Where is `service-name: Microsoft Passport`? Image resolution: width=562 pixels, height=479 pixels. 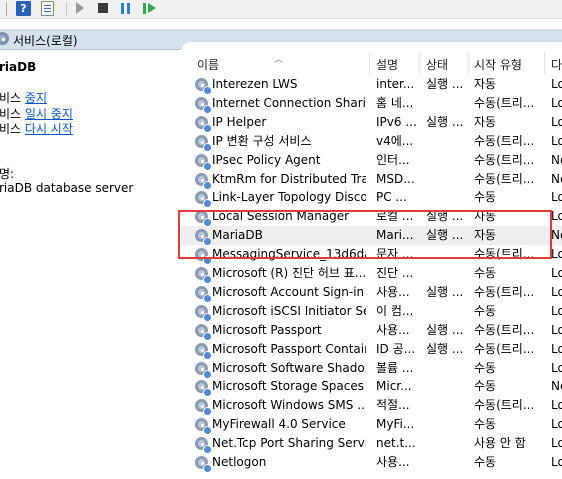
service-name: Microsoft Passport is located at coordinates (267, 329).